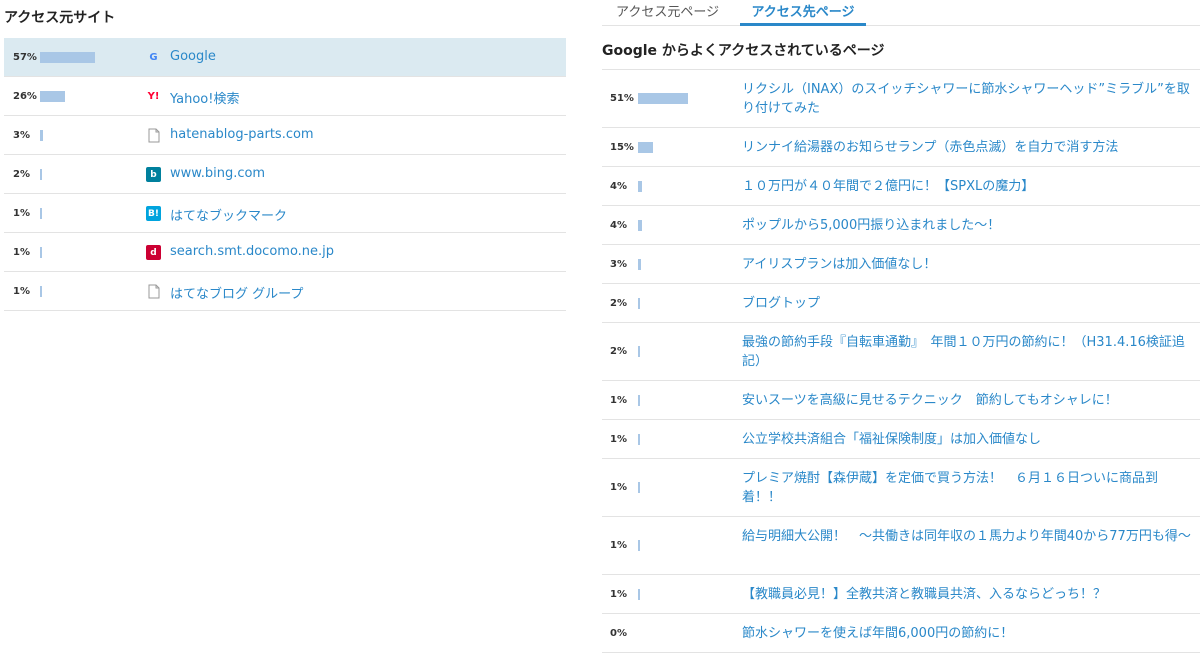  I want to click on section-heading: Google からよくアクセスされているページ, so click(743, 51).